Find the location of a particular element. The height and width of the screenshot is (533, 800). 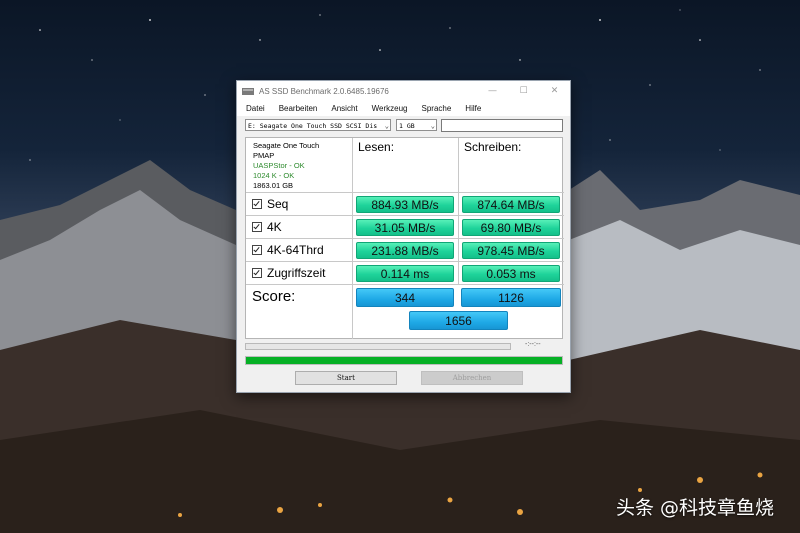

start-button: Start is located at coordinates (346, 378).